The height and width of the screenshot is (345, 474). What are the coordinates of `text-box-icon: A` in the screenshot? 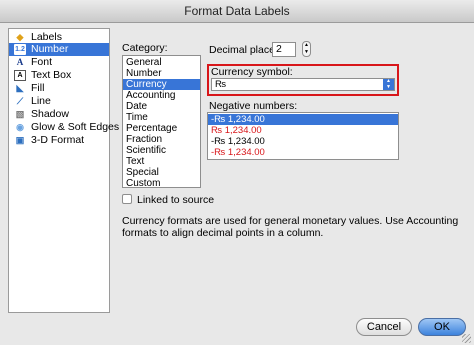 It's located at (20, 75).